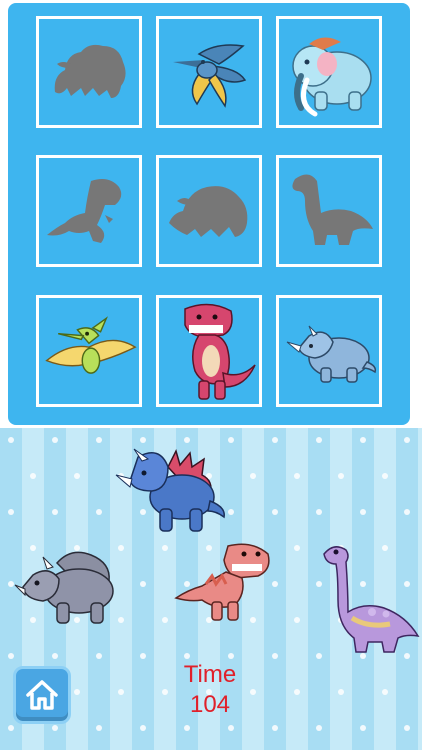  I want to click on triceratops-silhouette, so click(90, 71).